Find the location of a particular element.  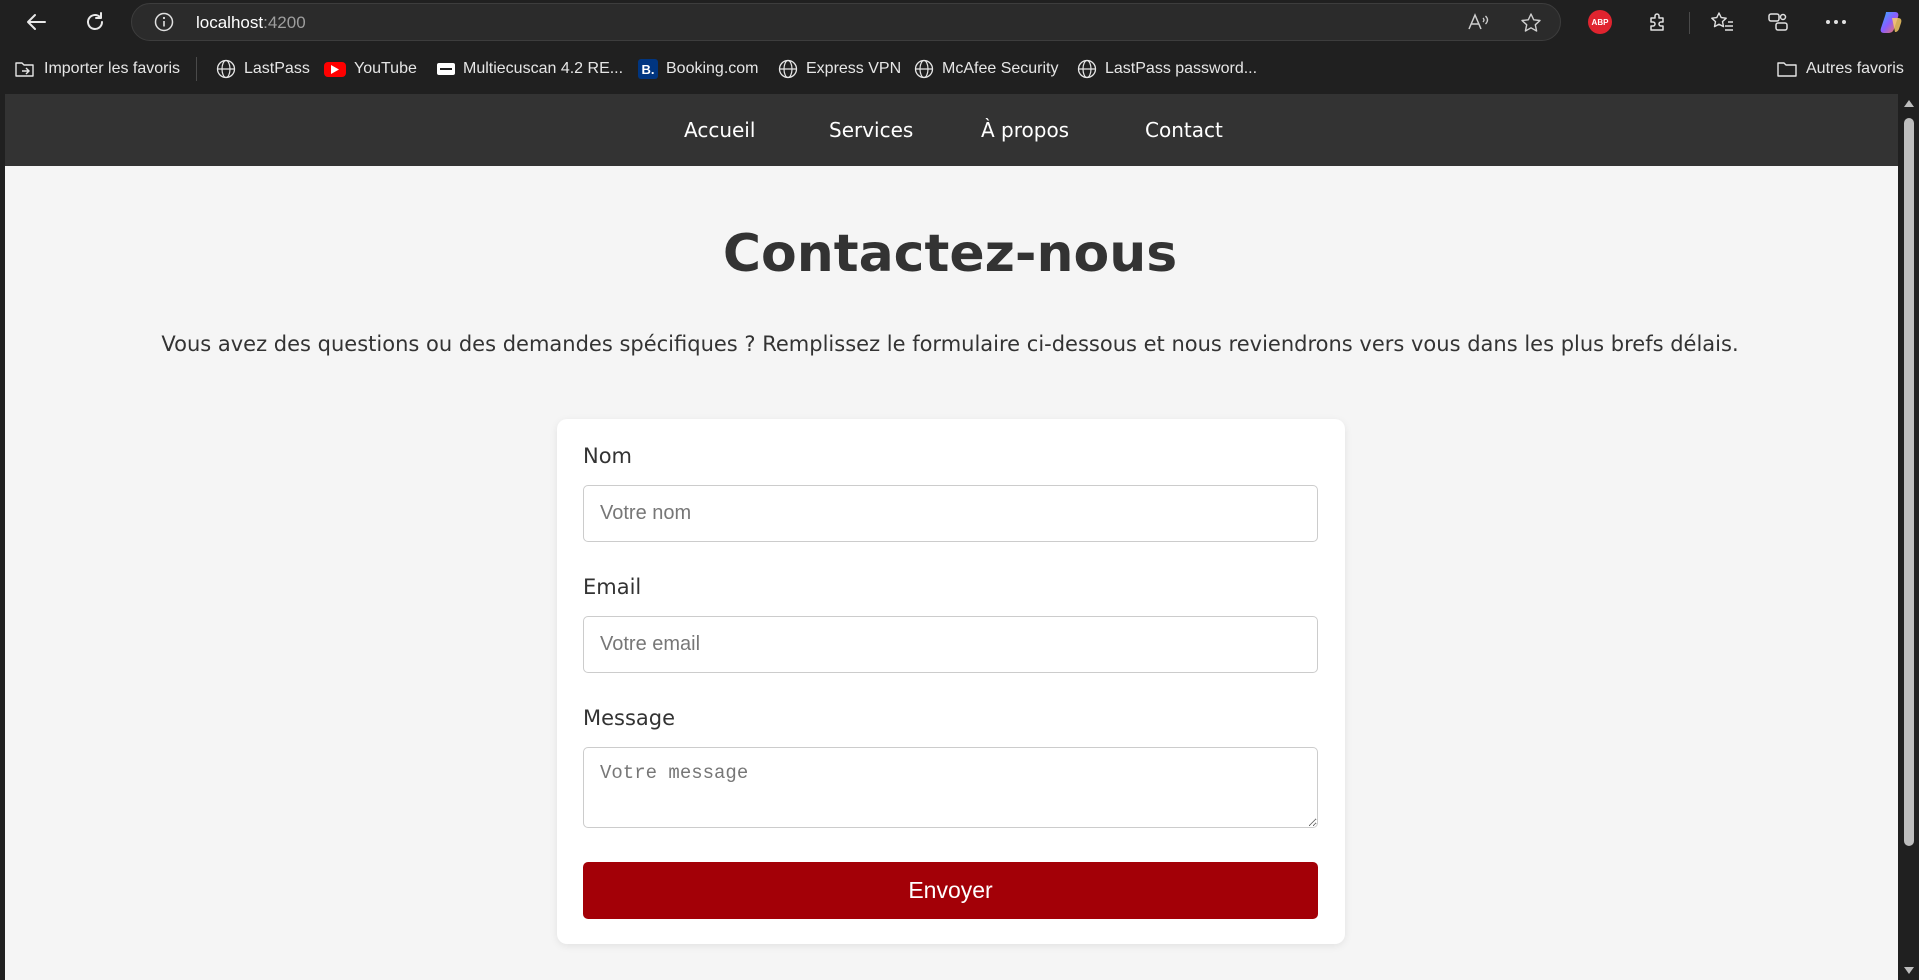

nav-link-accueil: Accueil is located at coordinates (719, 130).